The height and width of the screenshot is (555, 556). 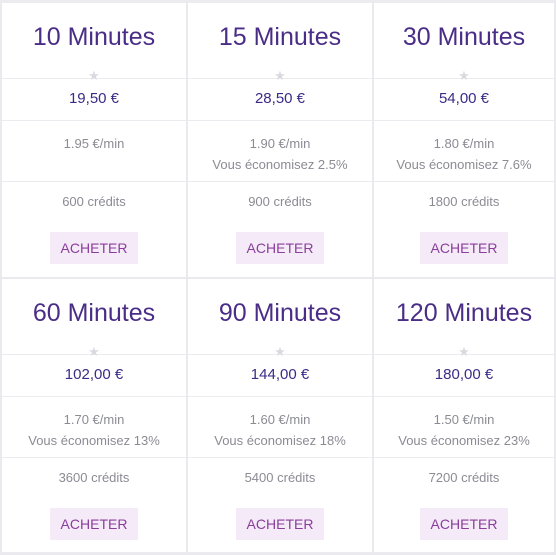 I want to click on plan-price: 180,00 €, so click(x=464, y=374).